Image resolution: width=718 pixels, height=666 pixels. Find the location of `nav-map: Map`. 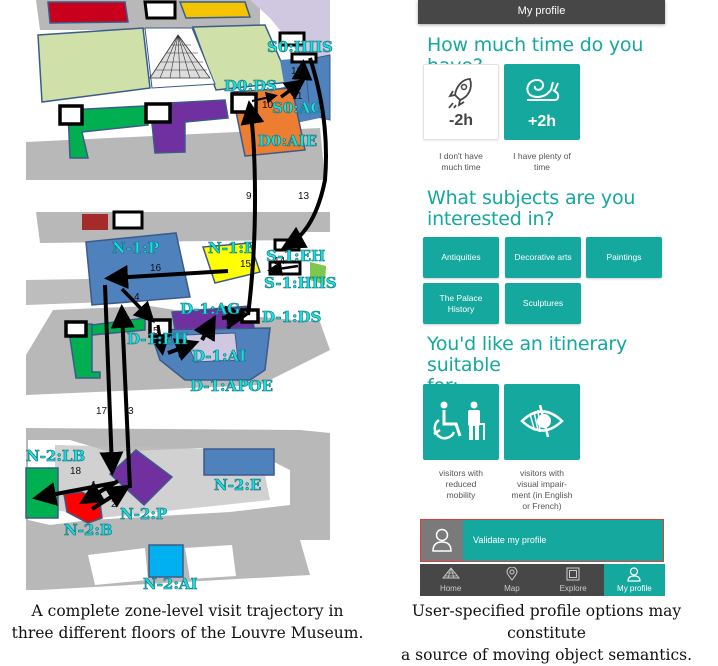

nav-map: Map is located at coordinates (511, 580).